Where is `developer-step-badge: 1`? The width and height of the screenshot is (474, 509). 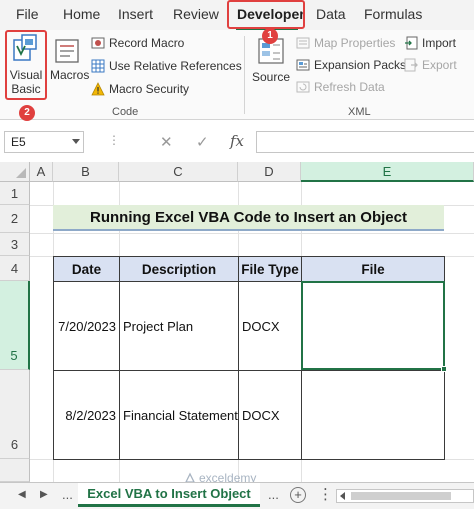
developer-step-badge: 1 is located at coordinates (270, 36).